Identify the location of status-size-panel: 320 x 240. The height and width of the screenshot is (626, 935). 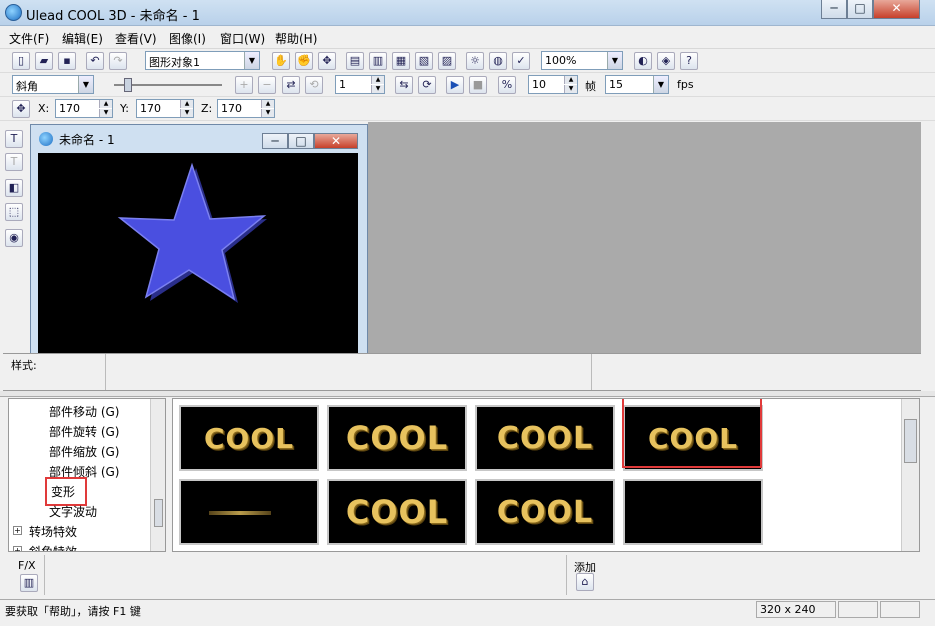
(796, 609).